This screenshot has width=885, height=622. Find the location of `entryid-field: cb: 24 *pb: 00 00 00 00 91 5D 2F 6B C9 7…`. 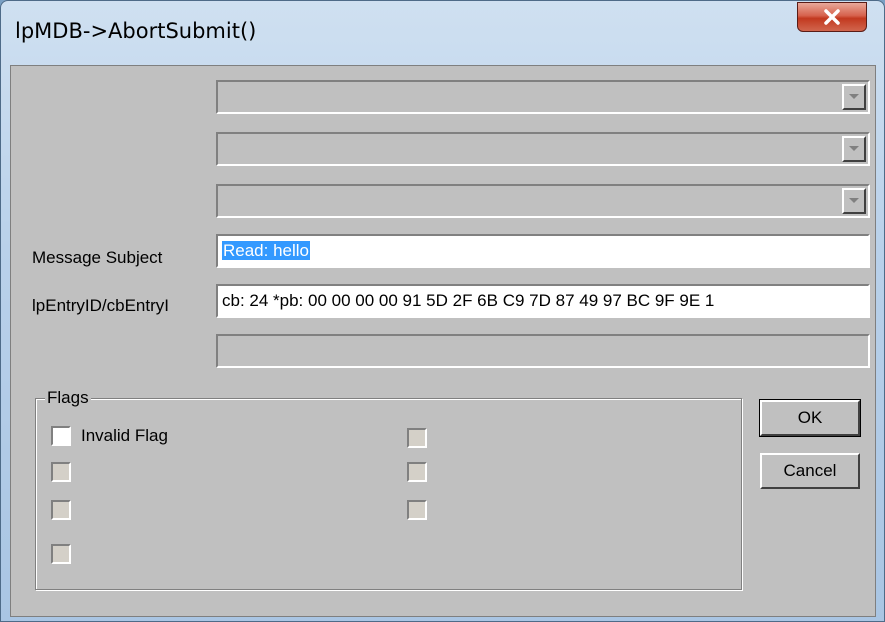

entryid-field: cb: 24 *pb: 00 00 00 00 91 5D 2F 6B C9 7… is located at coordinates (543, 301).